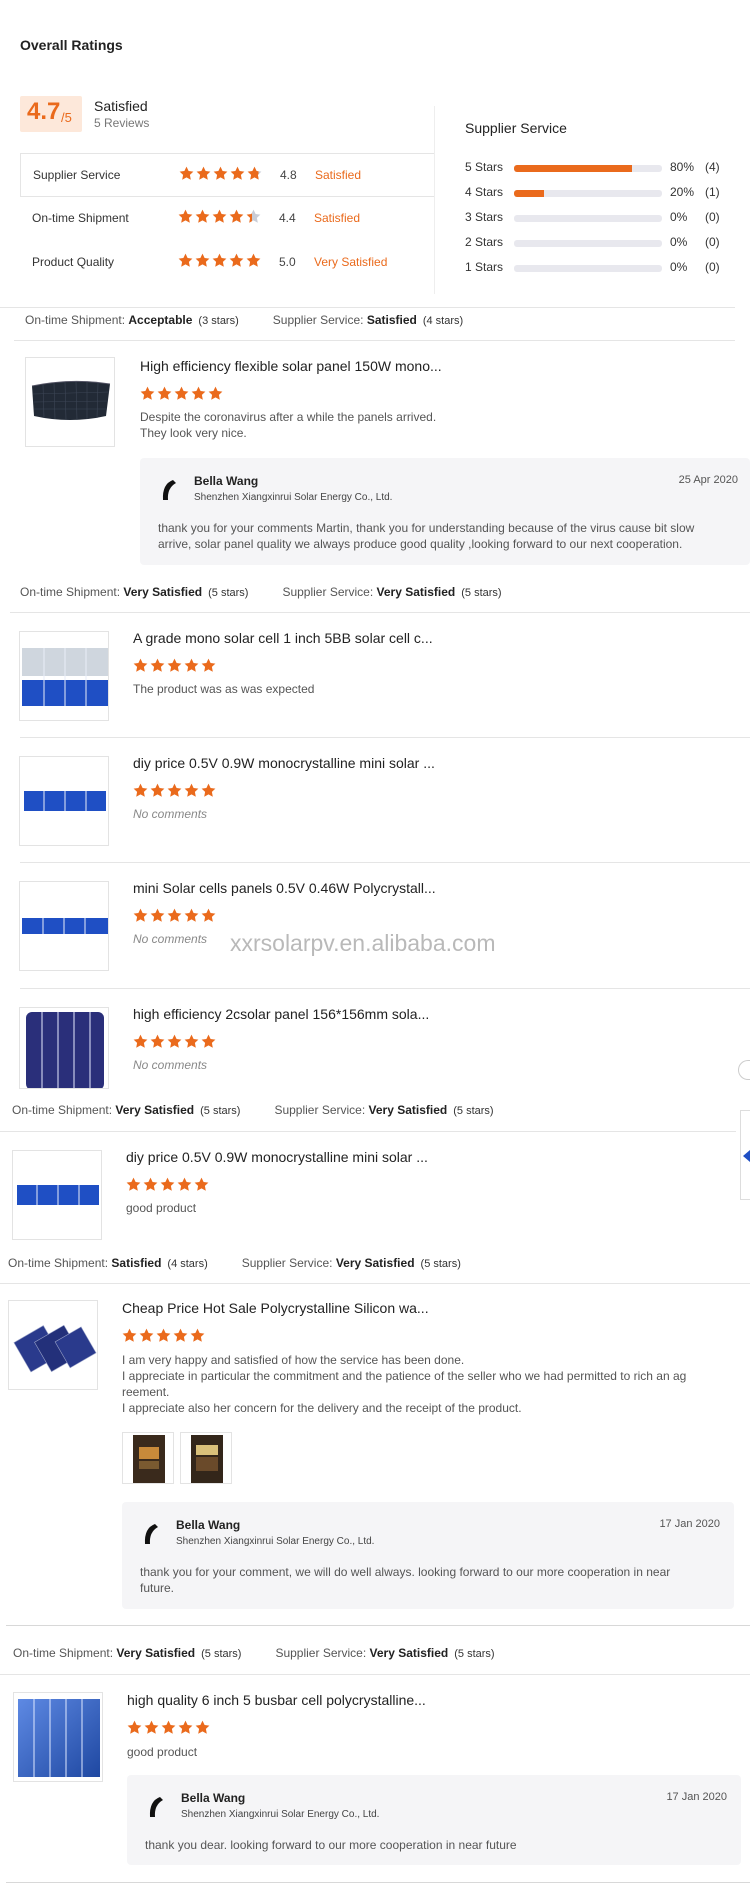 This screenshot has width=750, height=1891. I want to click on bar-percent: 80%, so click(682, 167).